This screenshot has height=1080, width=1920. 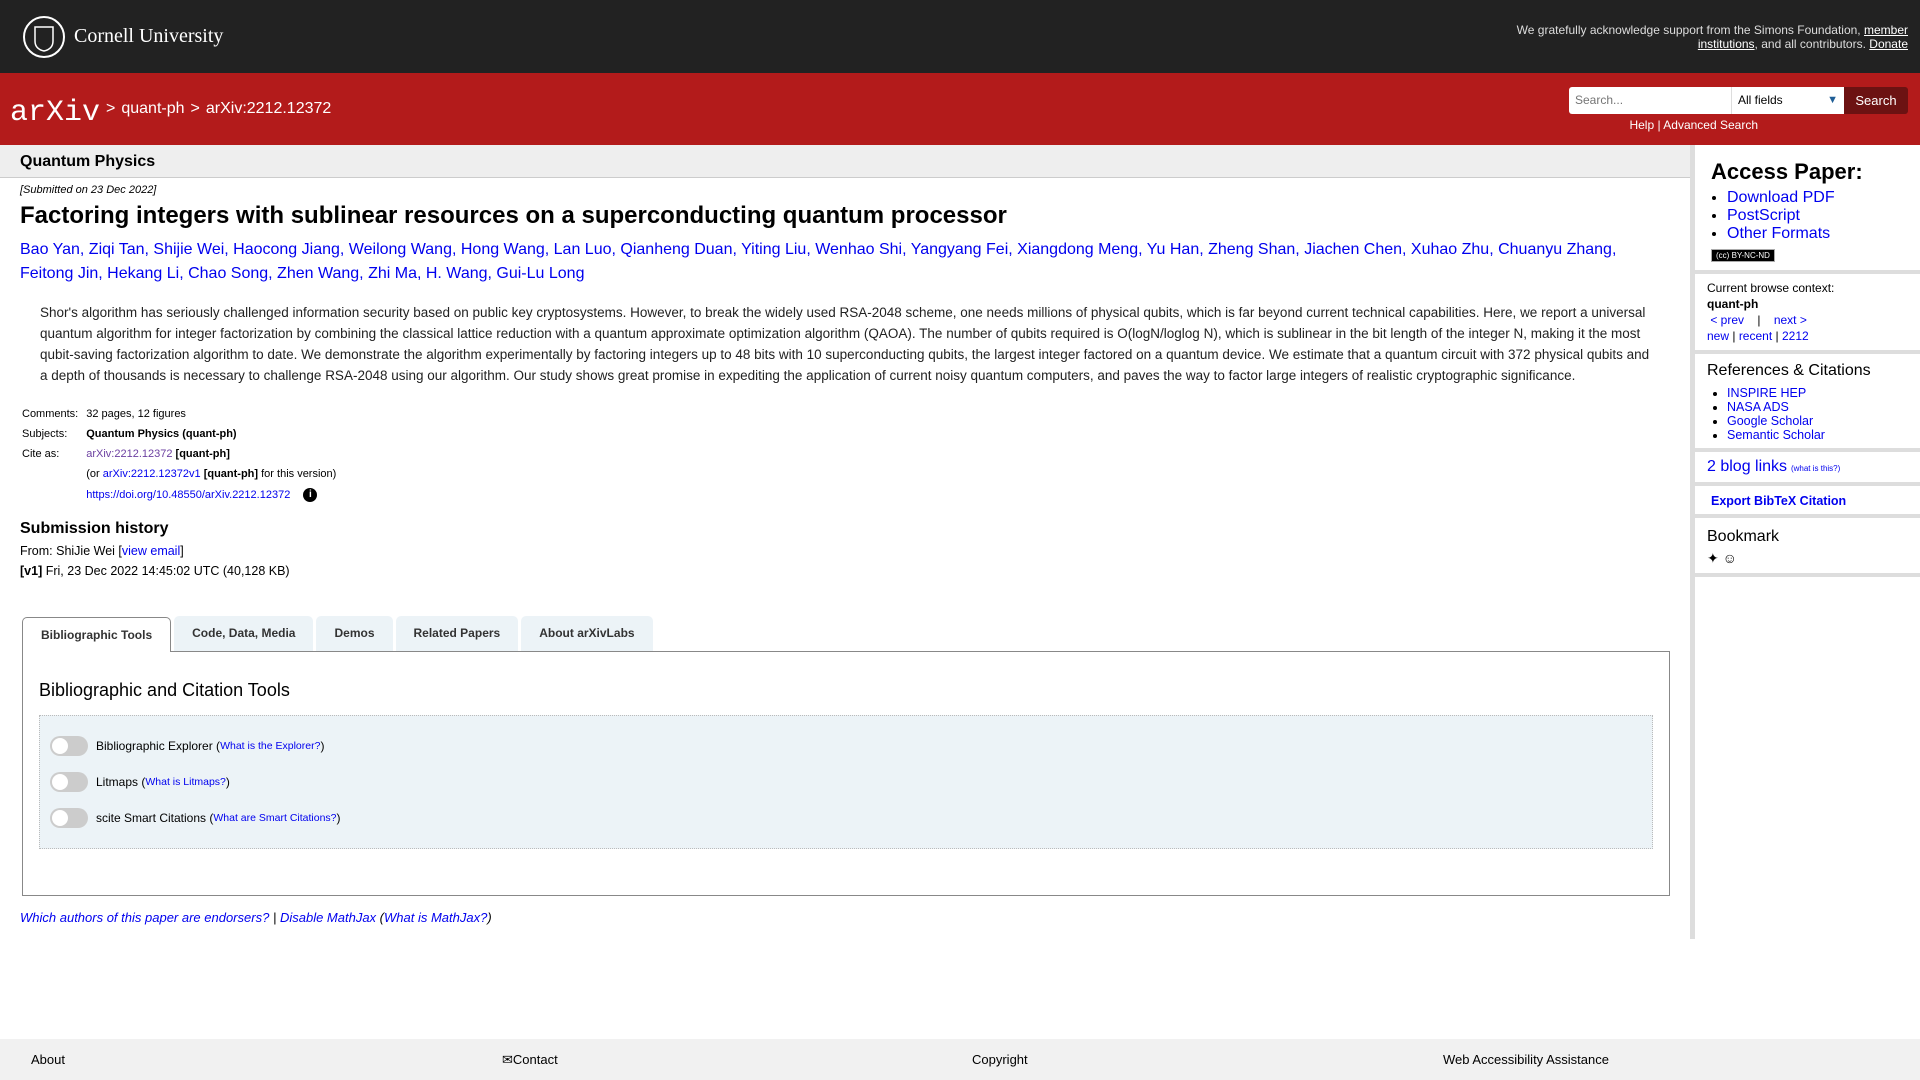 I want to click on author-link: Shijie Wei, so click(x=188, y=249).